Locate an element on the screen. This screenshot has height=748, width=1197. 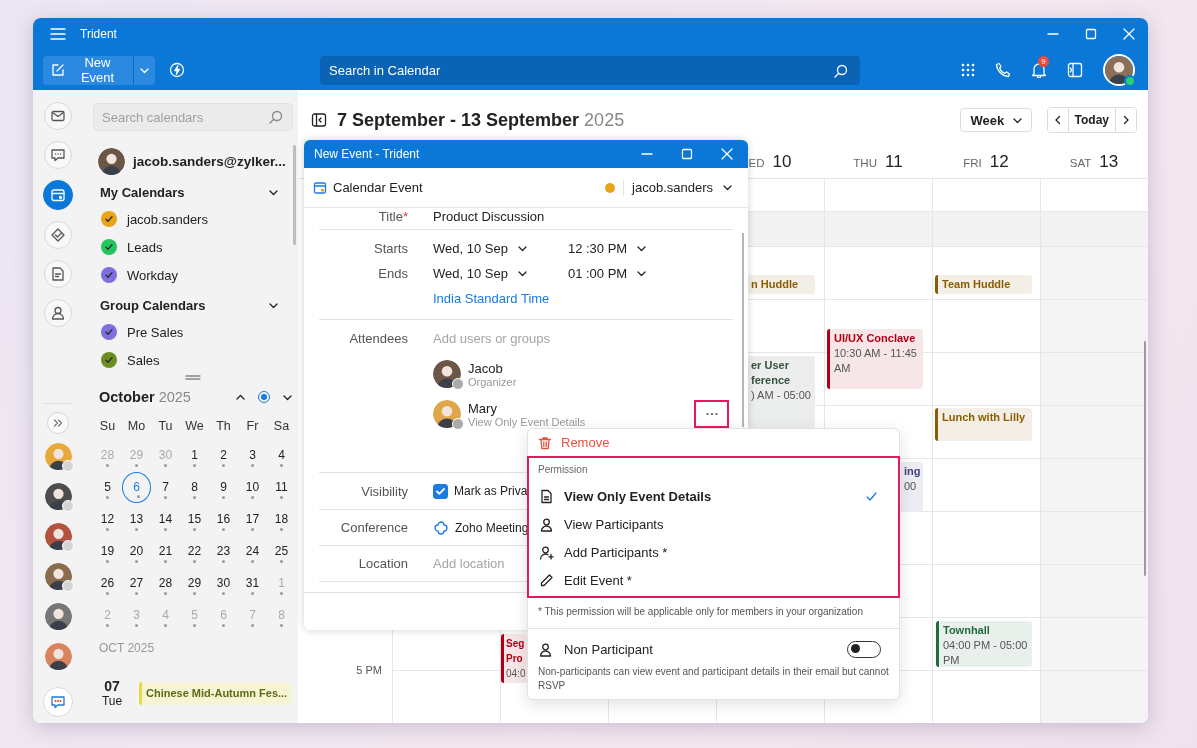
time-dropdown: 01 :00 PM is located at coordinates (607, 273).